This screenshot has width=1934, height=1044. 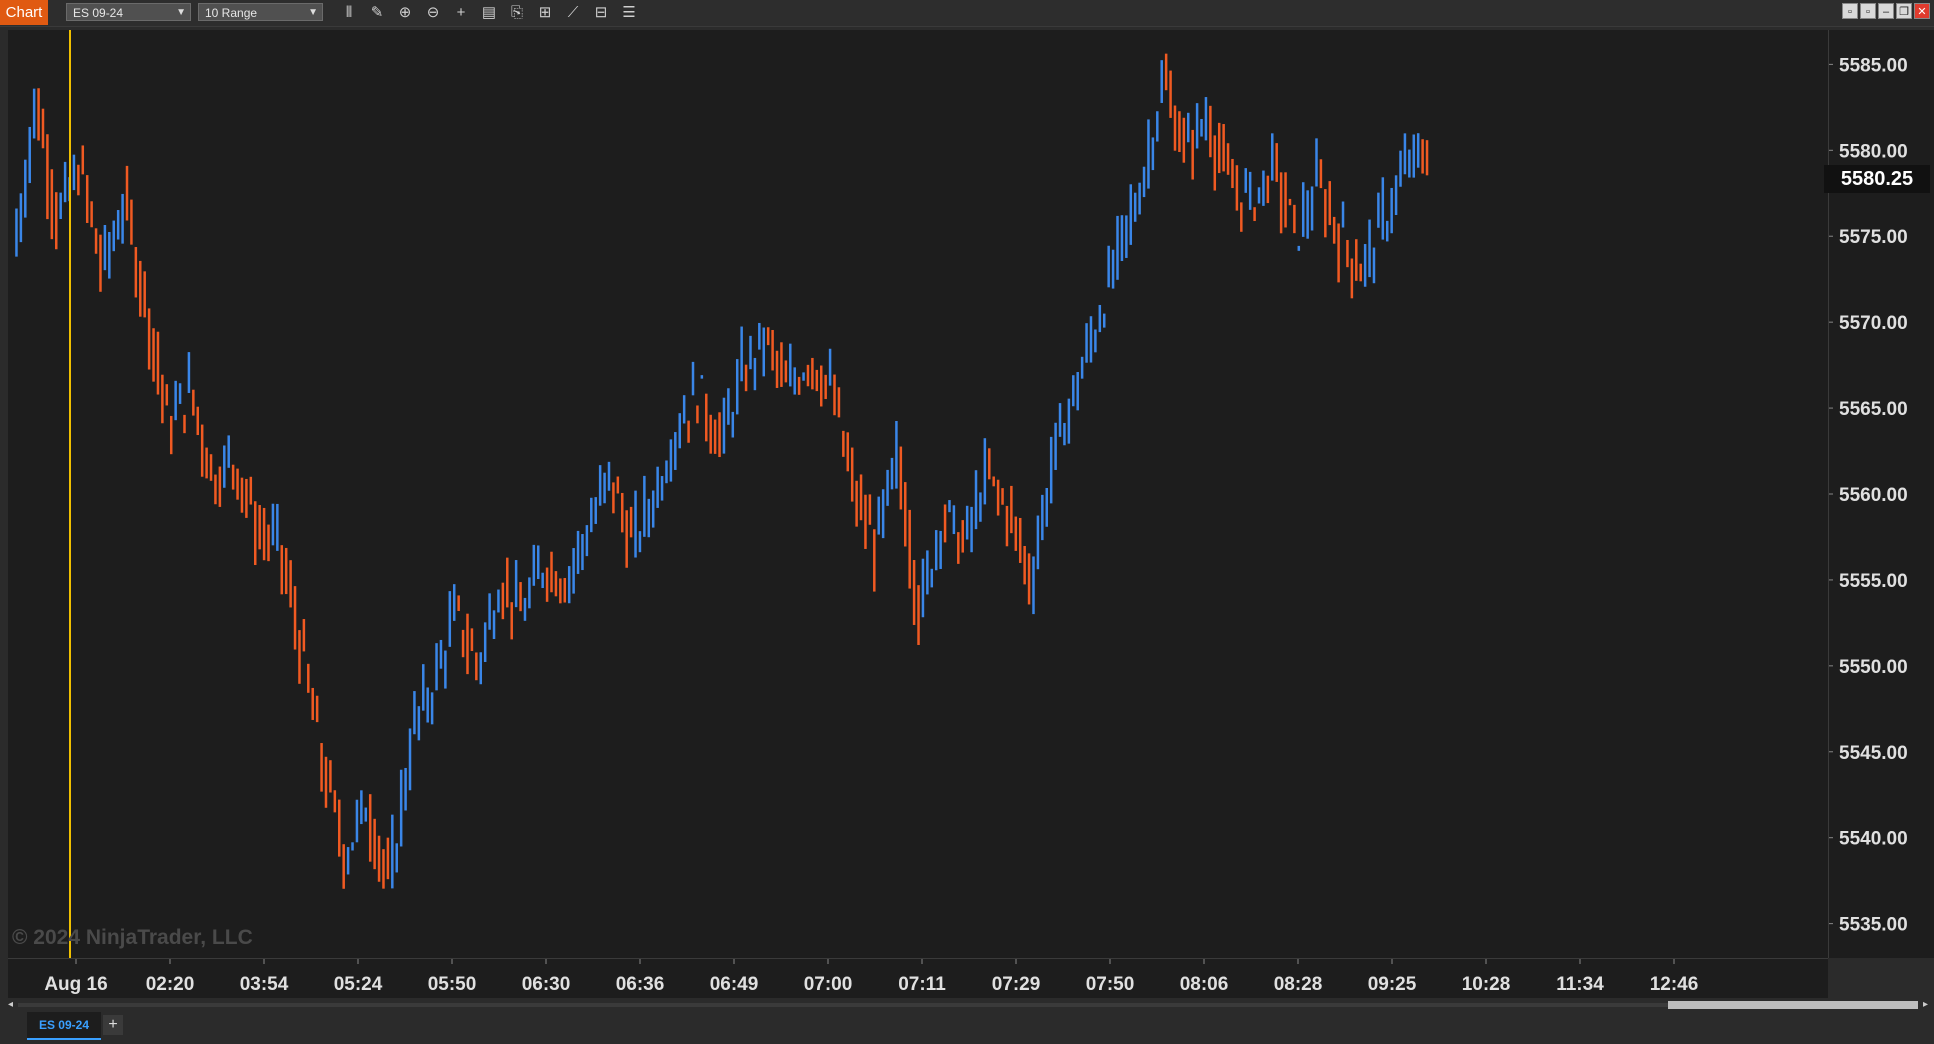 What do you see at coordinates (1868, 11) in the screenshot?
I see `layout-icon: ▫` at bounding box center [1868, 11].